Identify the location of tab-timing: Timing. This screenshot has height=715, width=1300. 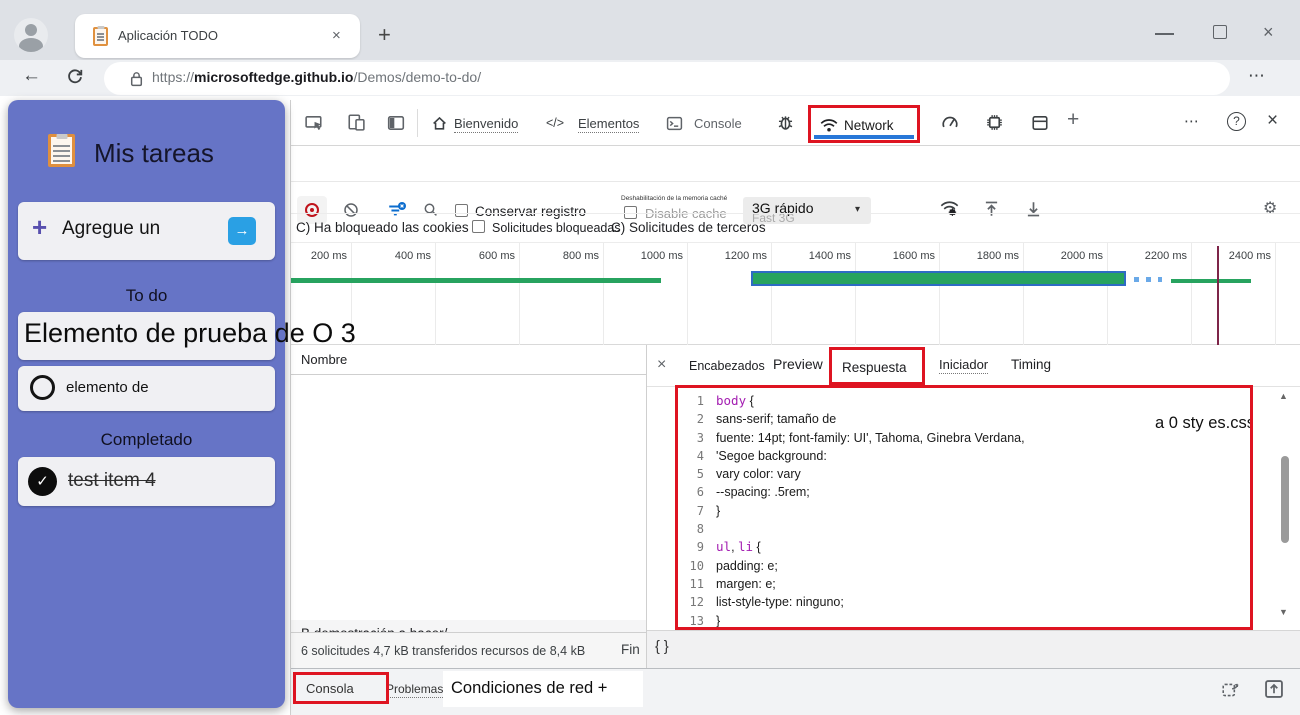
(1031, 364).